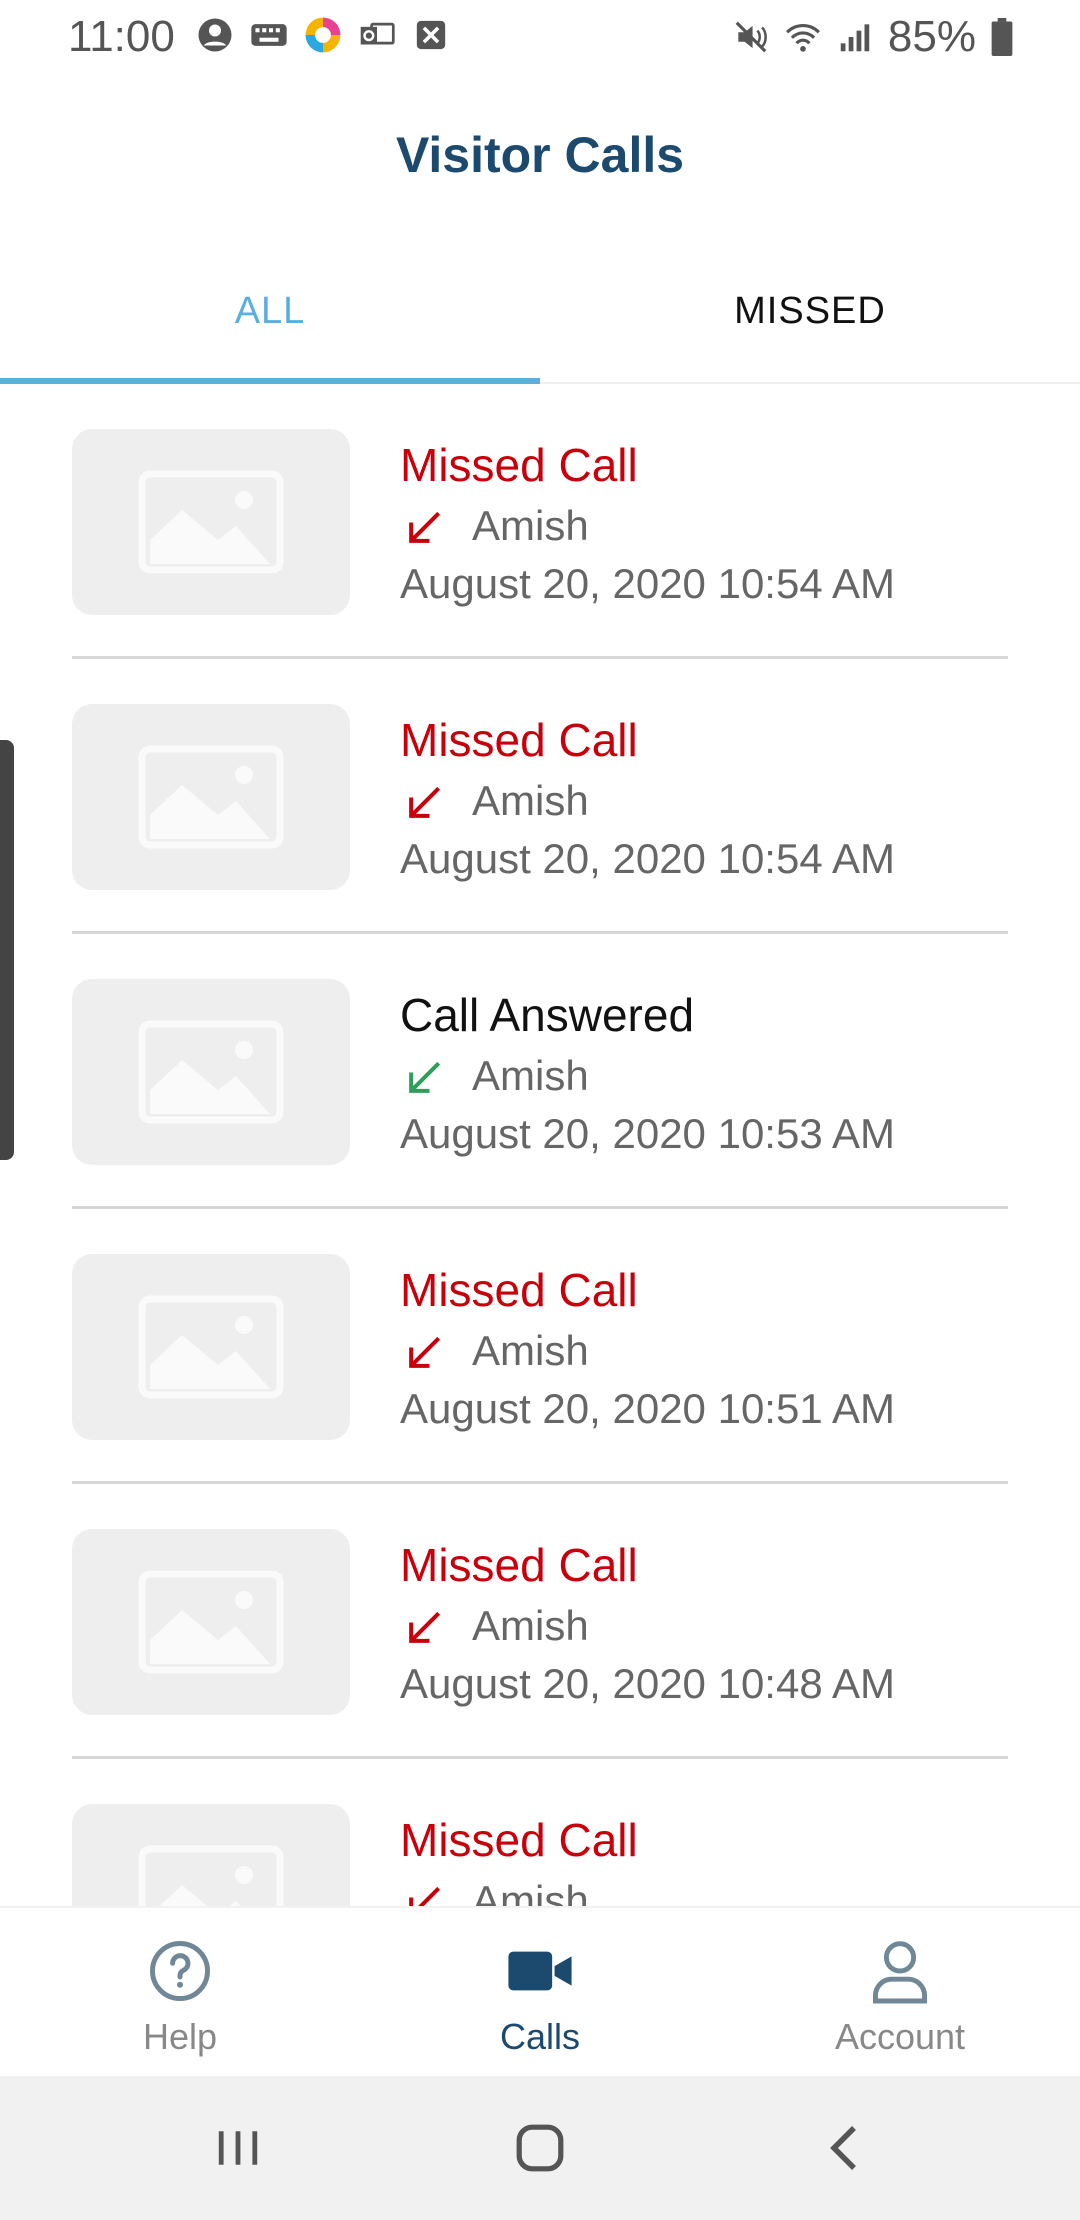  What do you see at coordinates (648, 1683) in the screenshot?
I see `call-datetime: August 20, 2020 10:48 AM` at bounding box center [648, 1683].